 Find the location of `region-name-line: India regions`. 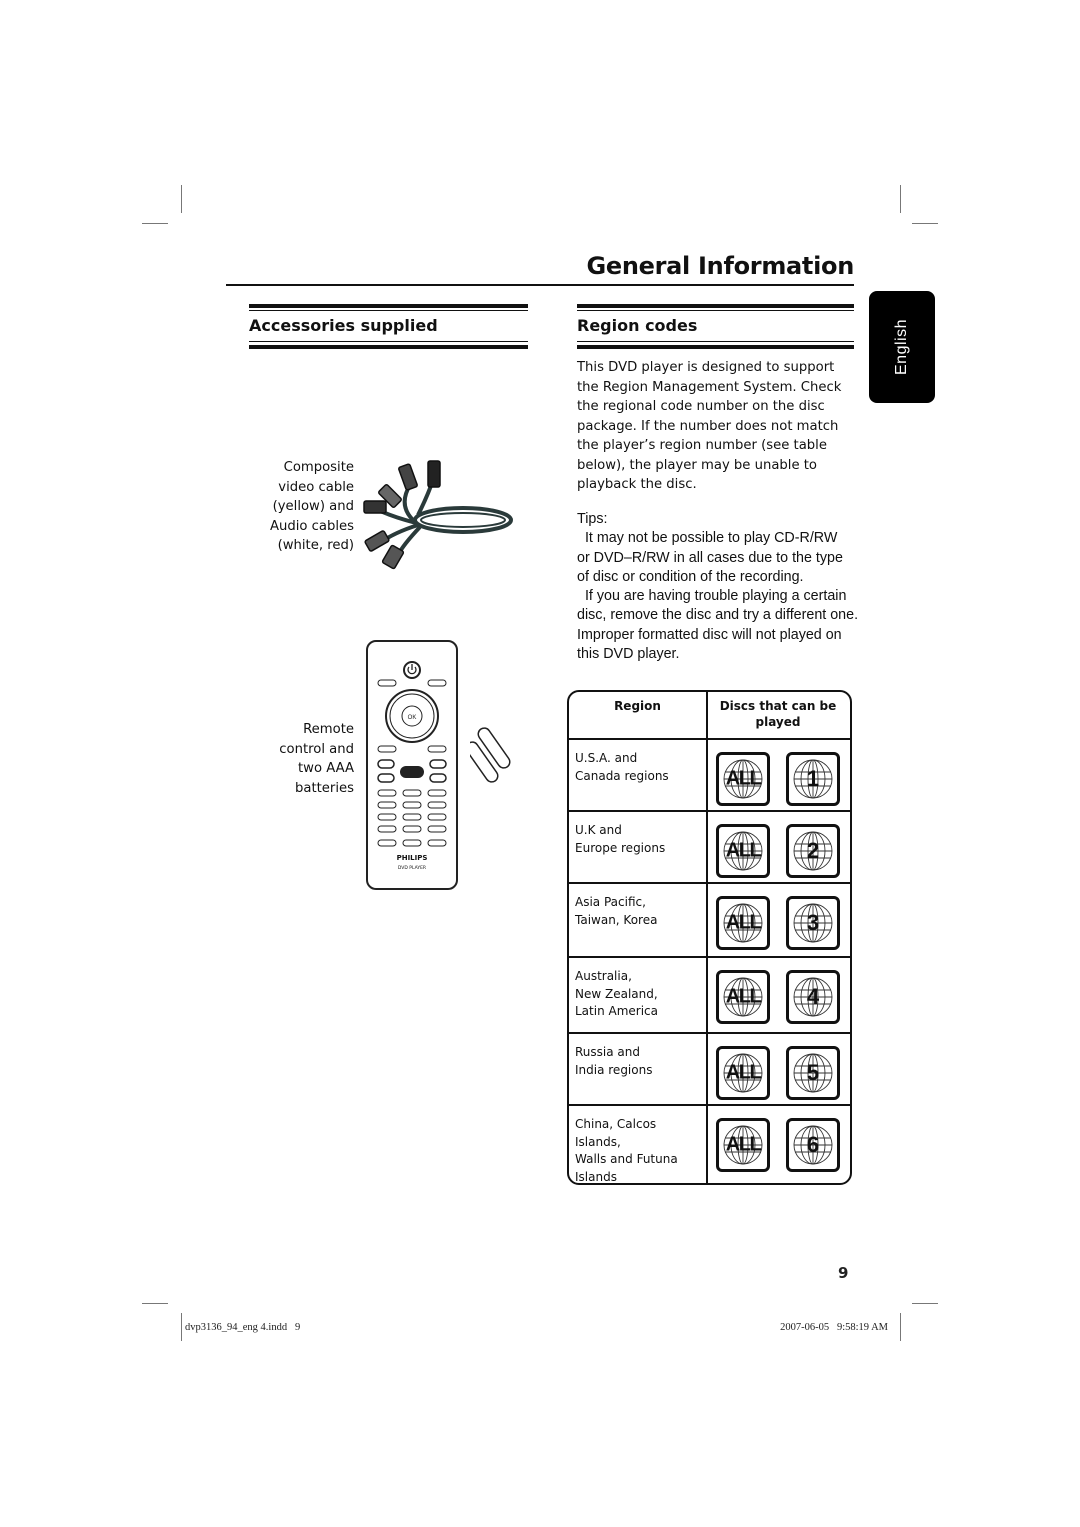

region-name-line: India regions is located at coordinates (614, 1069).